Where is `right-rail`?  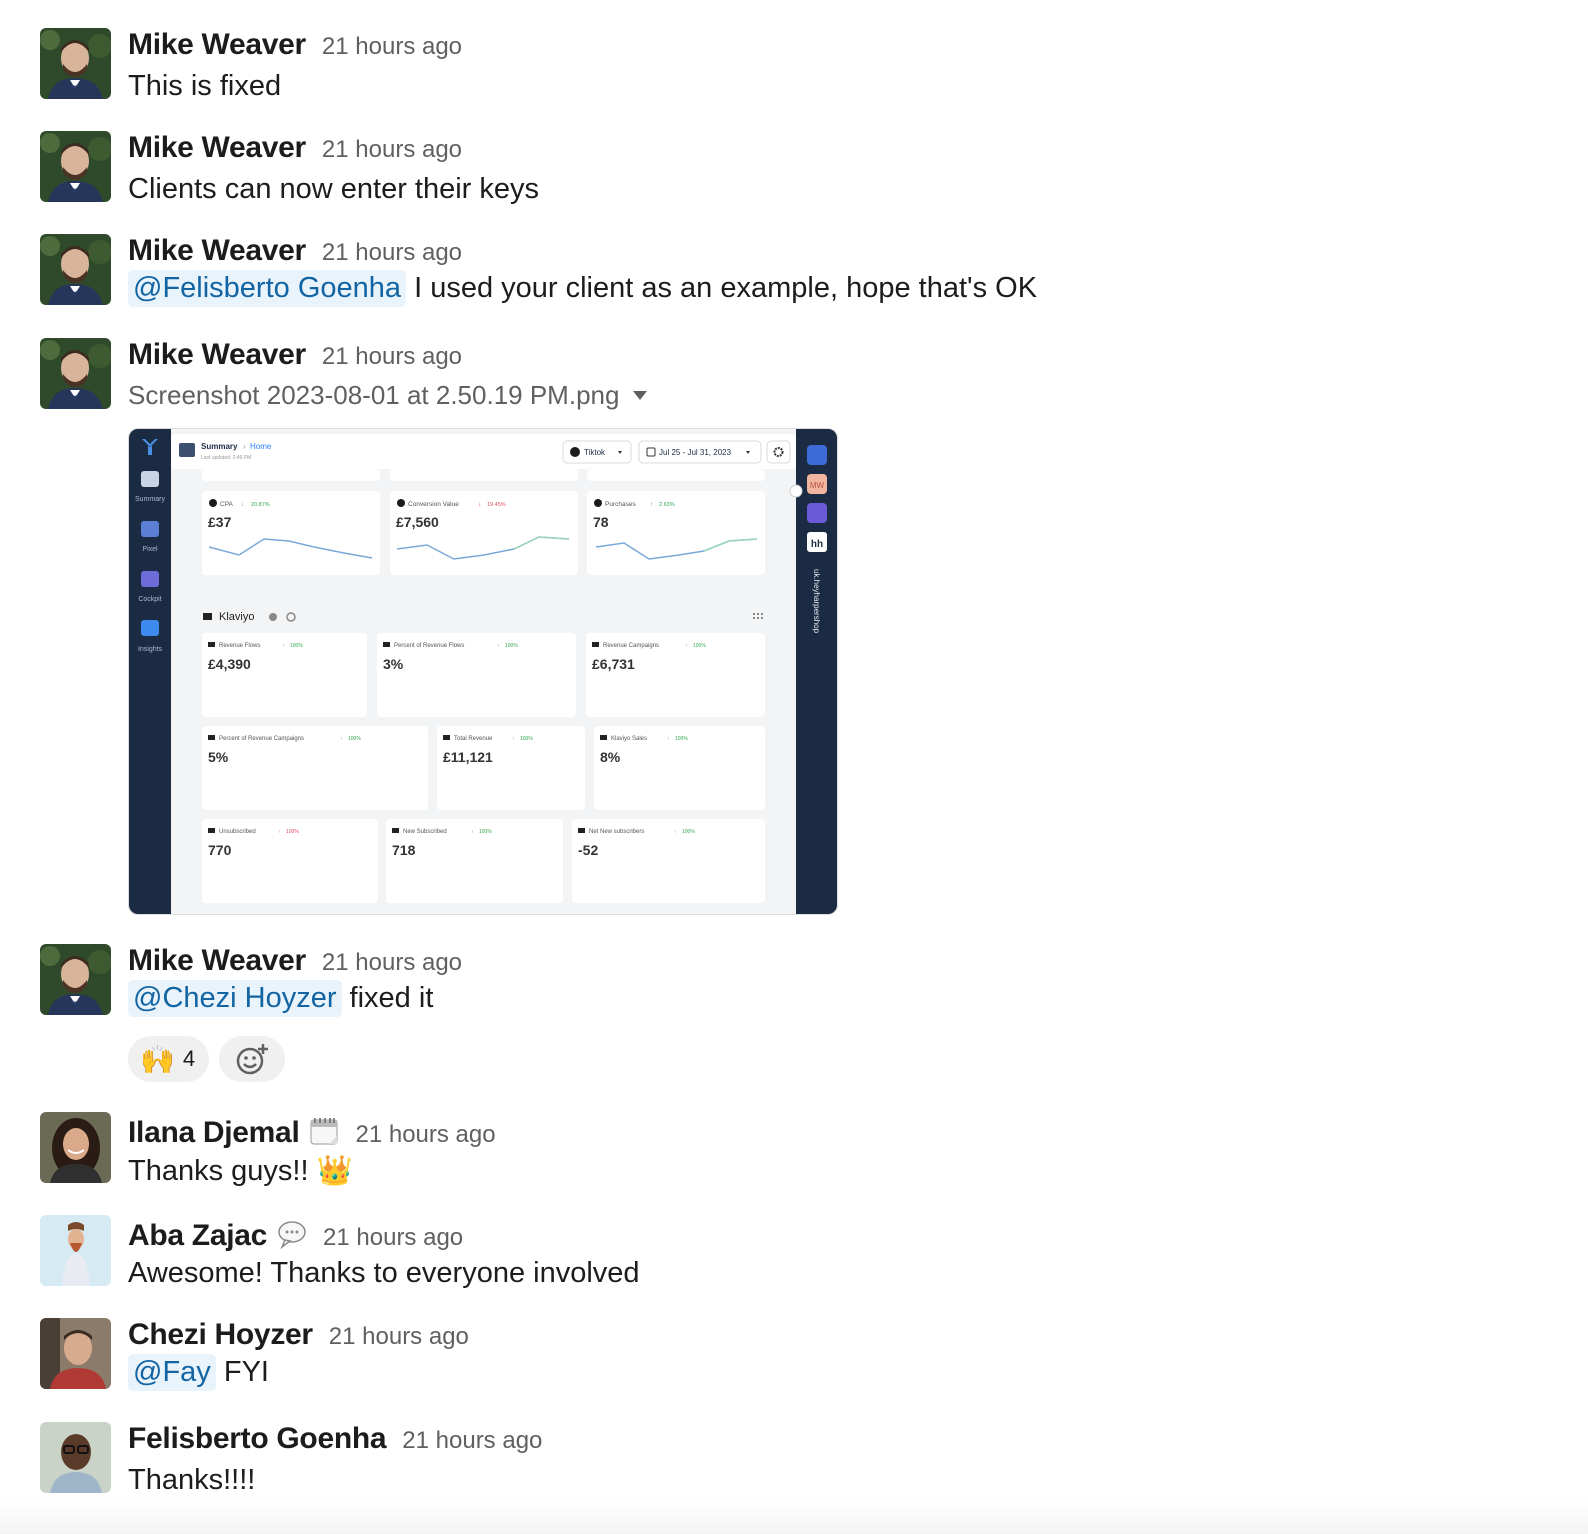 right-rail is located at coordinates (816, 671).